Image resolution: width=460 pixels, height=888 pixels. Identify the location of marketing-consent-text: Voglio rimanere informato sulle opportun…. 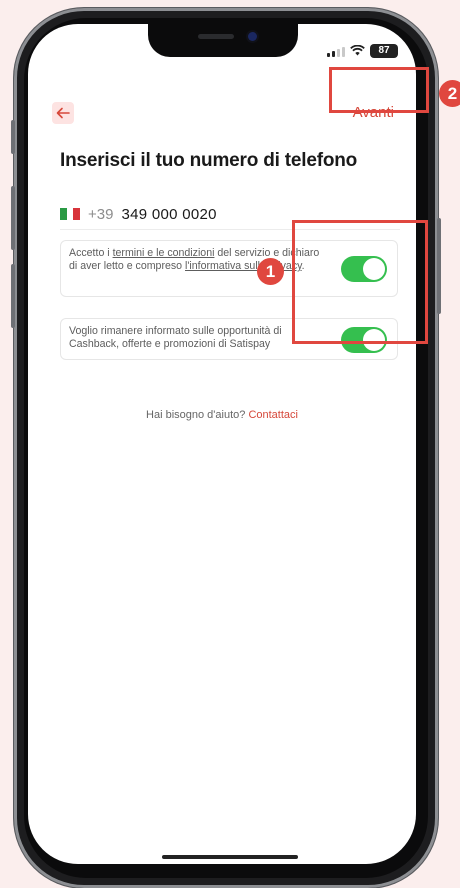
(175, 337).